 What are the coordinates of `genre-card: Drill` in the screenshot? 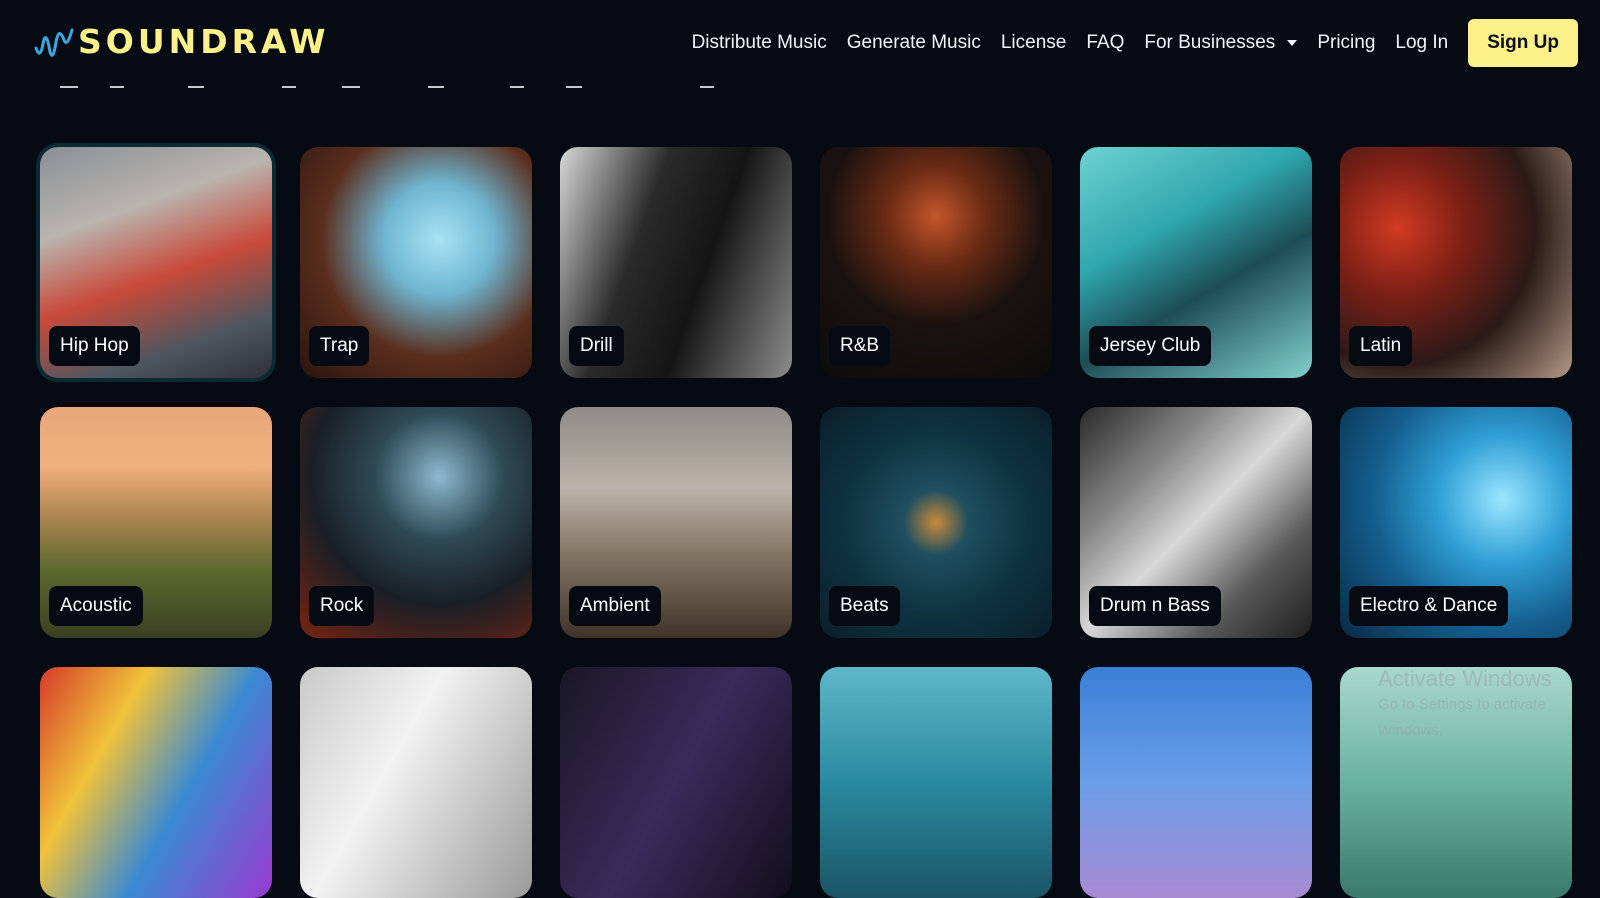 It's located at (676, 262).